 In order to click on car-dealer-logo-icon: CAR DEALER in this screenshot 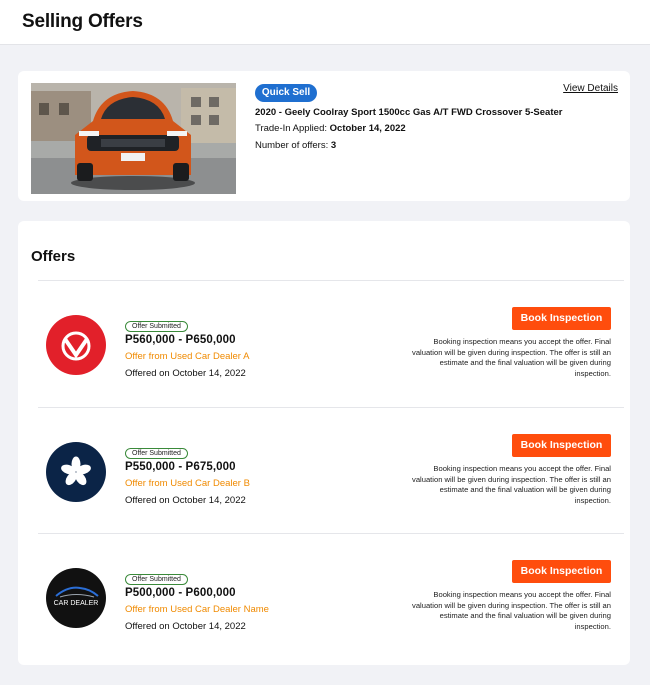, I will do `click(76, 598)`.